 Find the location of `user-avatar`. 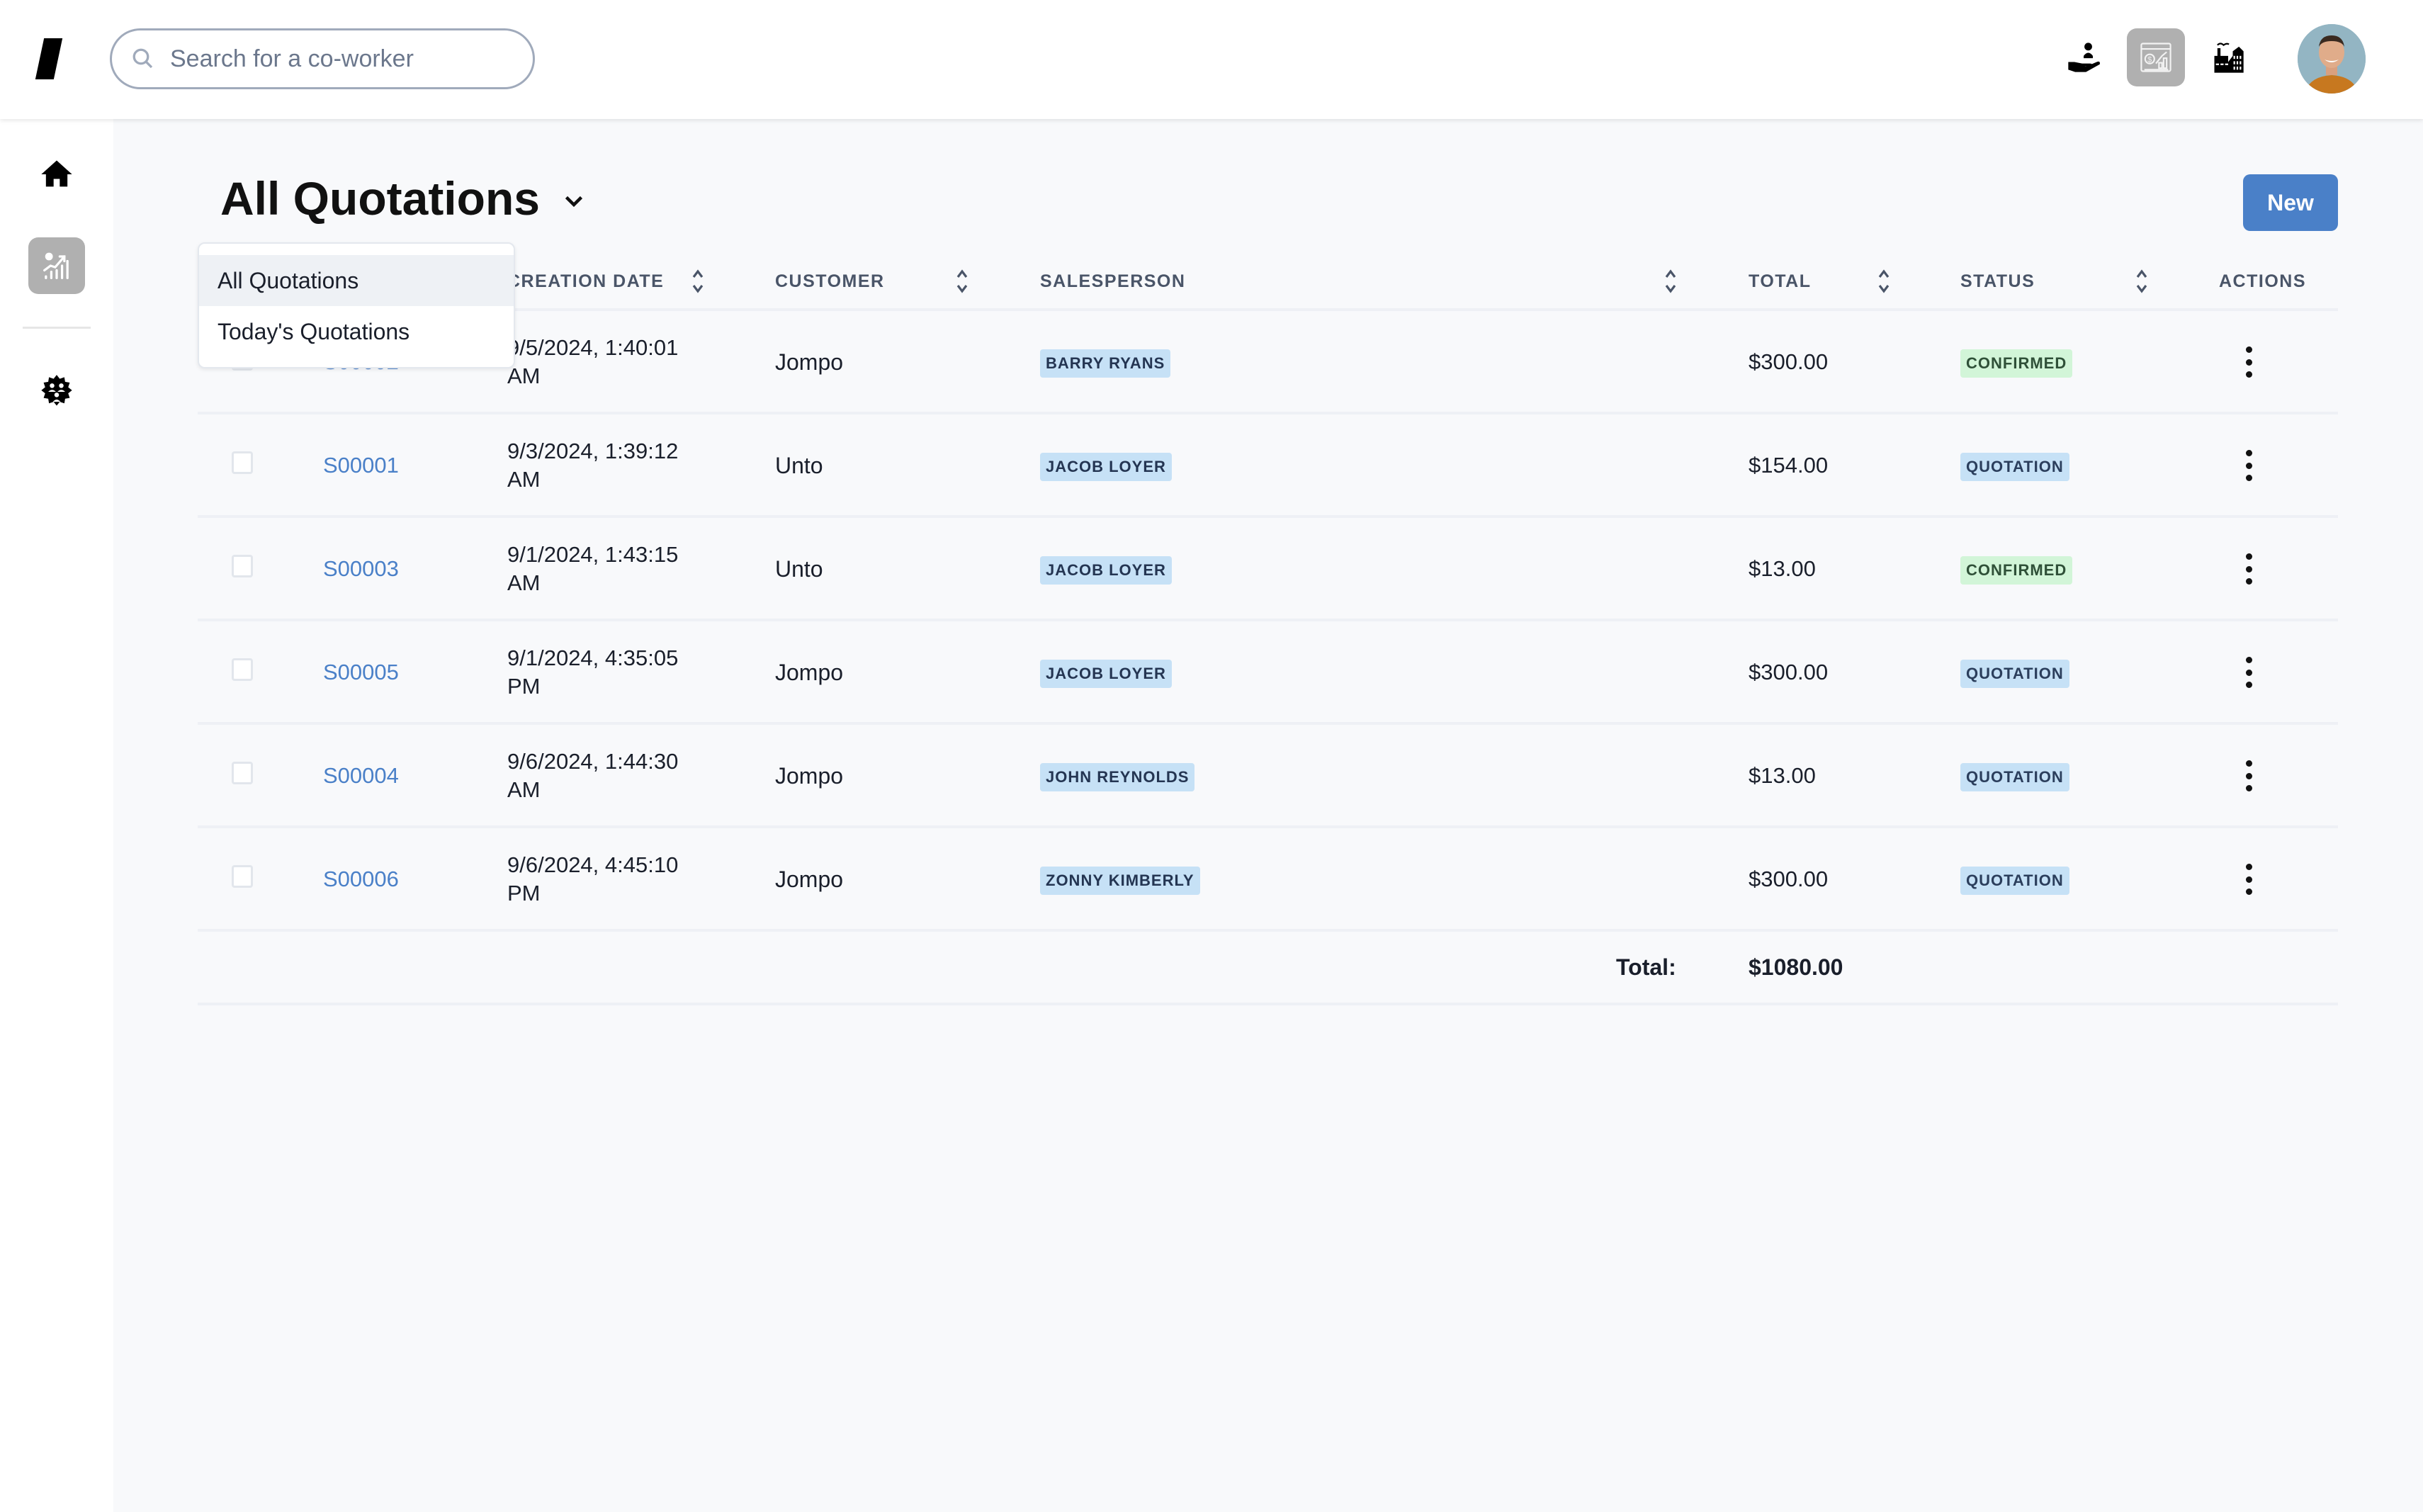

user-avatar is located at coordinates (2332, 59).